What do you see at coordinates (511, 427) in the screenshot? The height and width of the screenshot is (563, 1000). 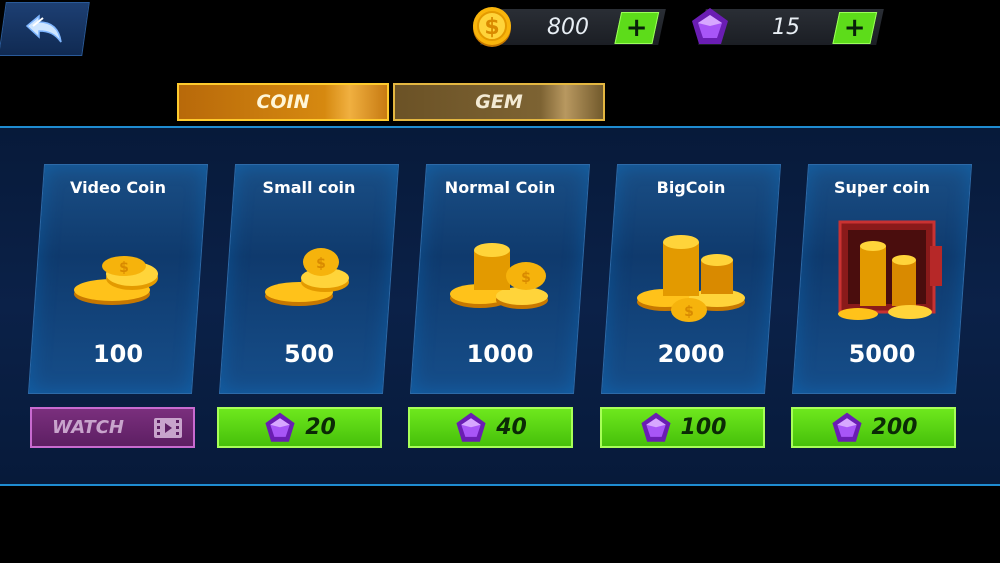 I see `price-value: 40` at bounding box center [511, 427].